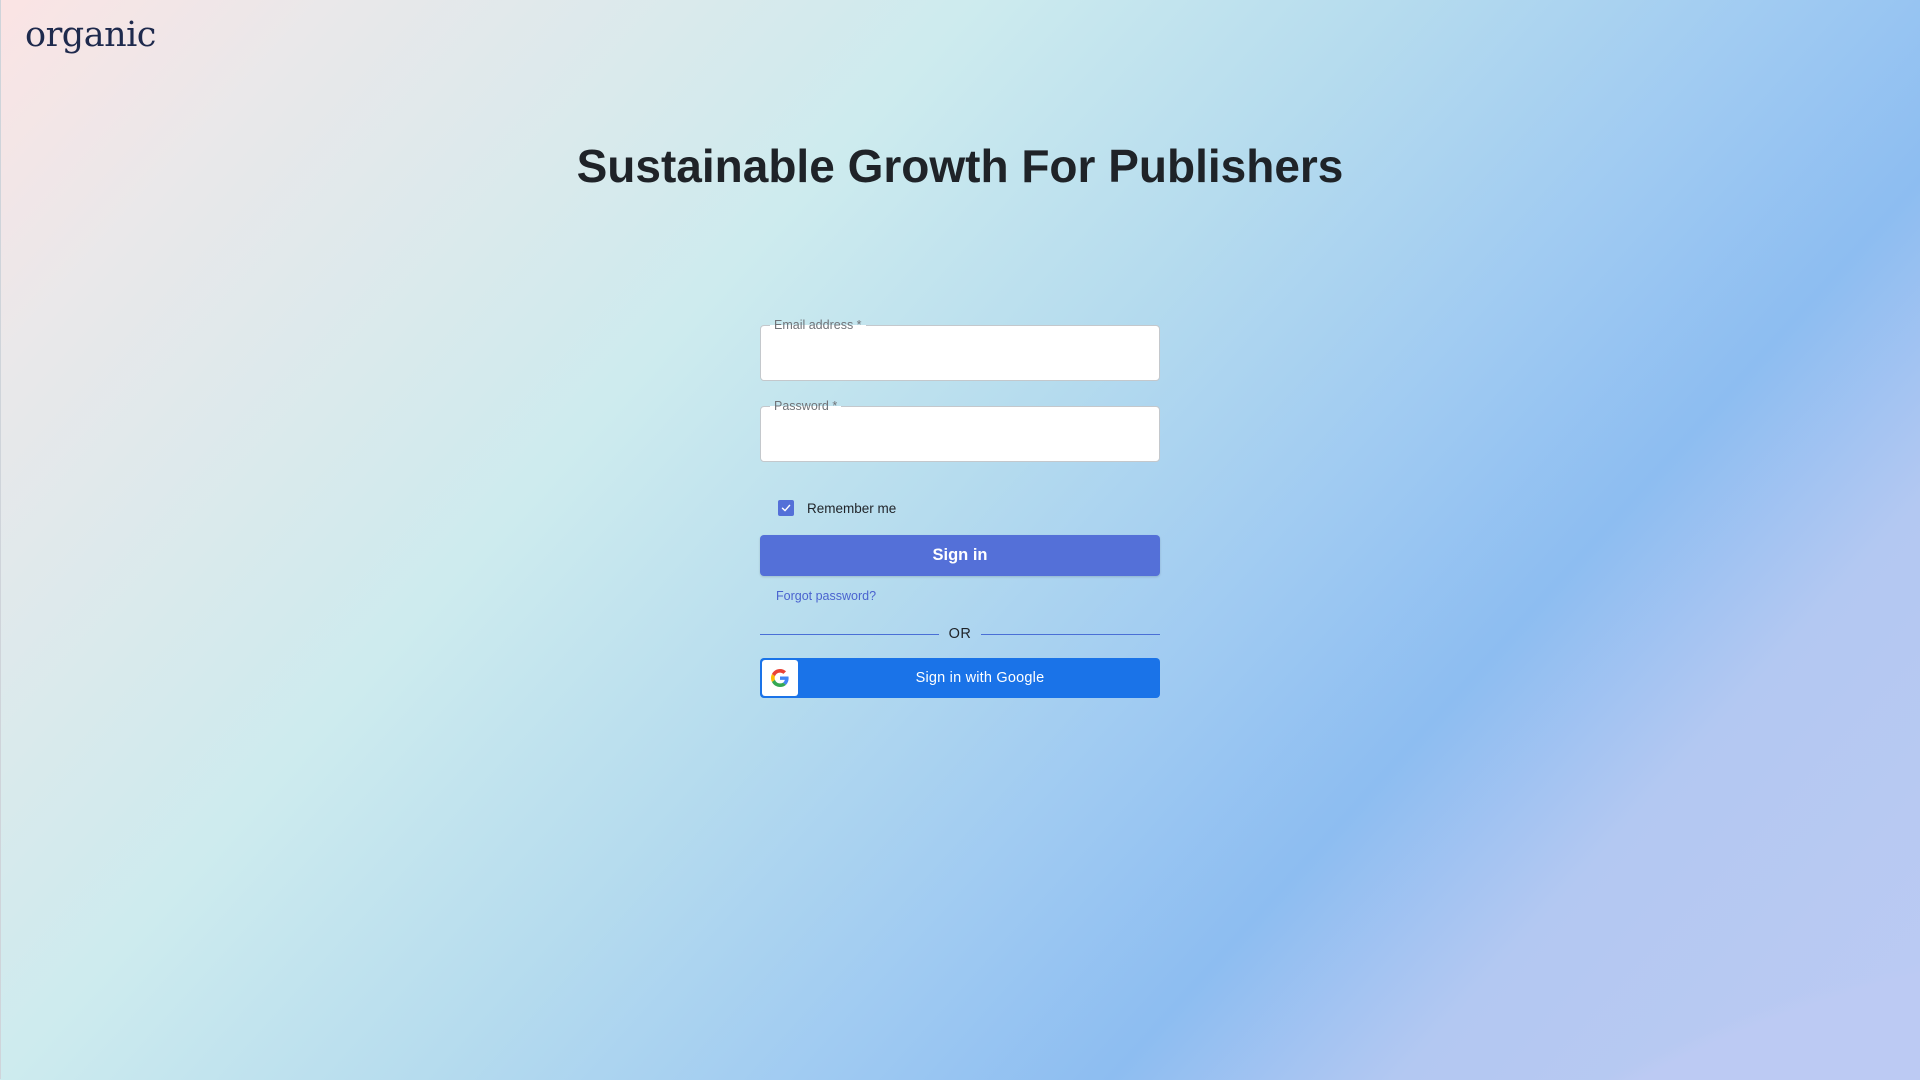  Describe the element at coordinates (826, 596) in the screenshot. I see `forgot-password-link: Forgot password?` at that location.